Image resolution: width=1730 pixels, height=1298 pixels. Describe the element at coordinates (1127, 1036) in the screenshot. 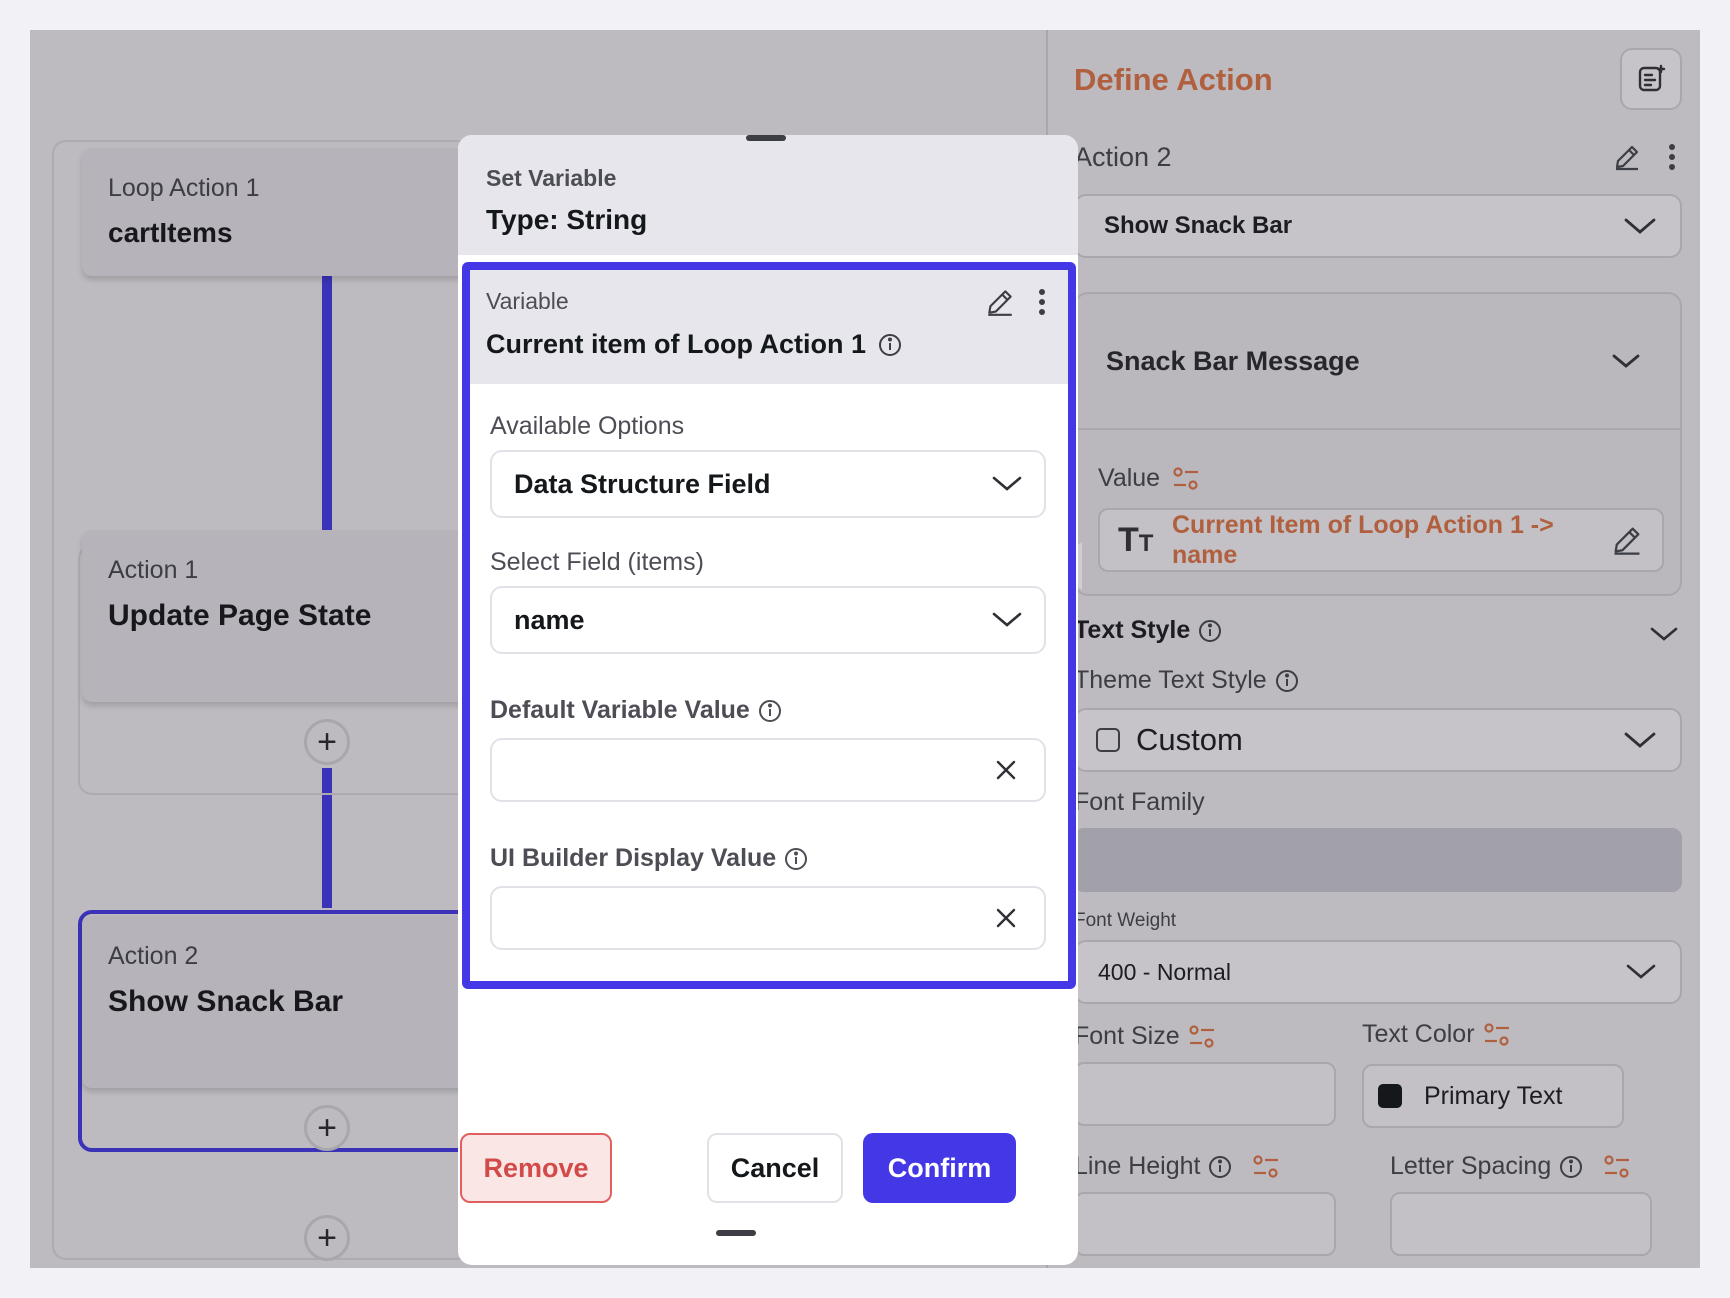

I see `font-size-label: Font Size` at that location.